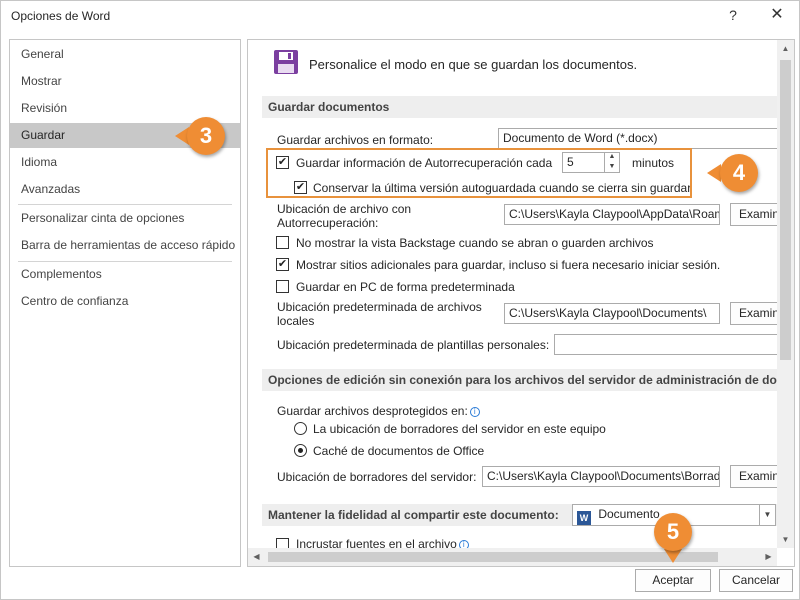 The height and width of the screenshot is (600, 800). Describe the element at coordinates (612, 313) in the screenshot. I see `default-local-input: C:\Users\Kayla Claypool\Documents\` at that location.